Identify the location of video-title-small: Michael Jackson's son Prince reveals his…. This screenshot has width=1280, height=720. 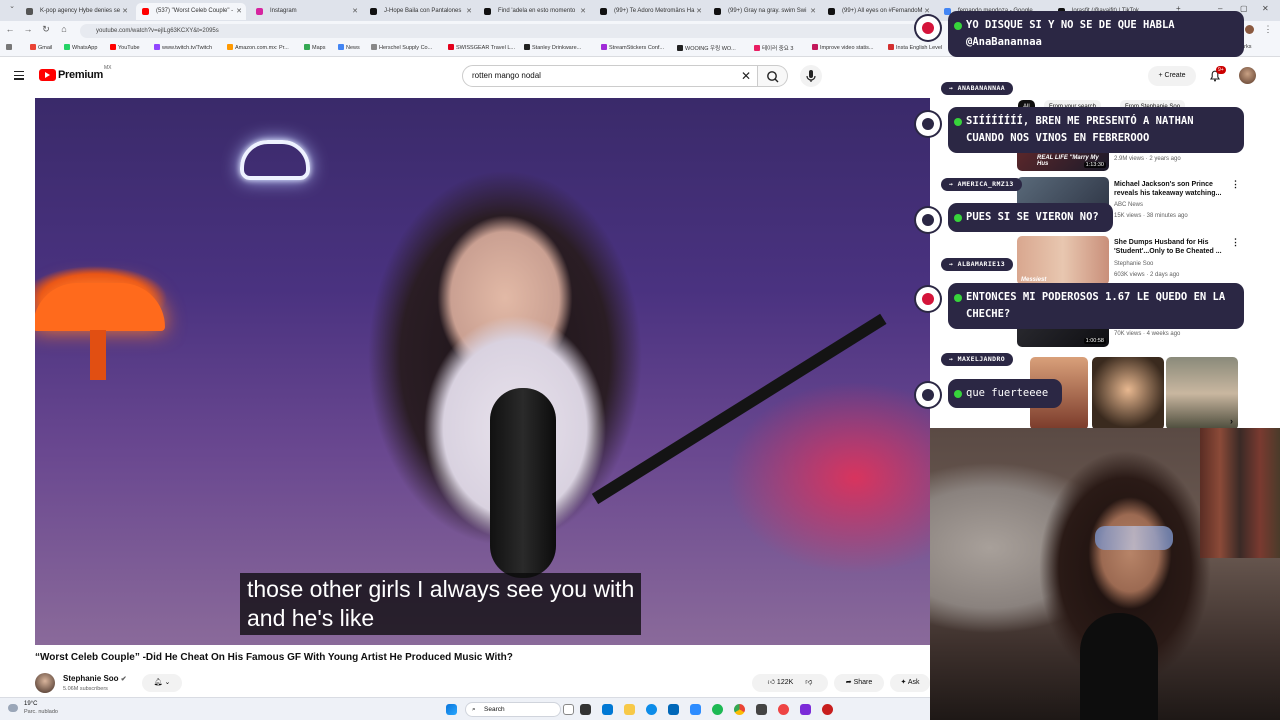
(1174, 189).